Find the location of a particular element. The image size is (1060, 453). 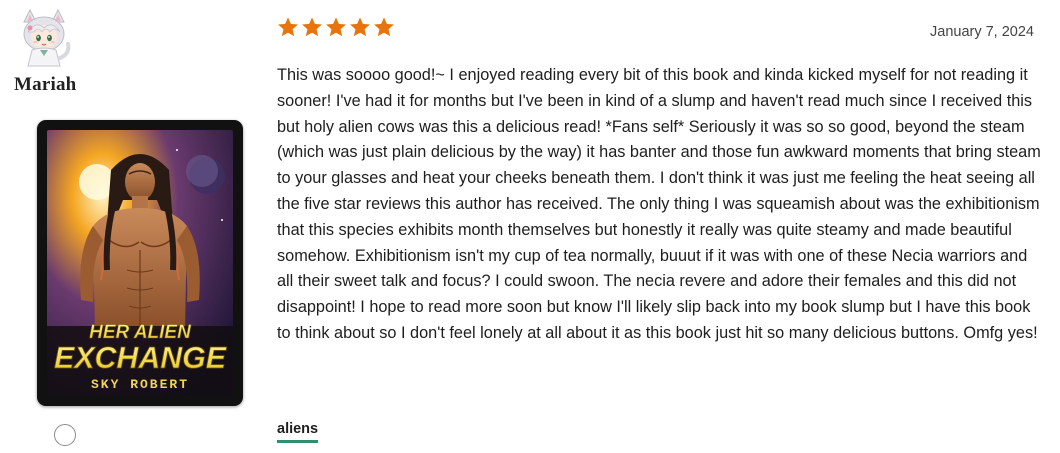

review-date: January 7, 2024 is located at coordinates (982, 32).